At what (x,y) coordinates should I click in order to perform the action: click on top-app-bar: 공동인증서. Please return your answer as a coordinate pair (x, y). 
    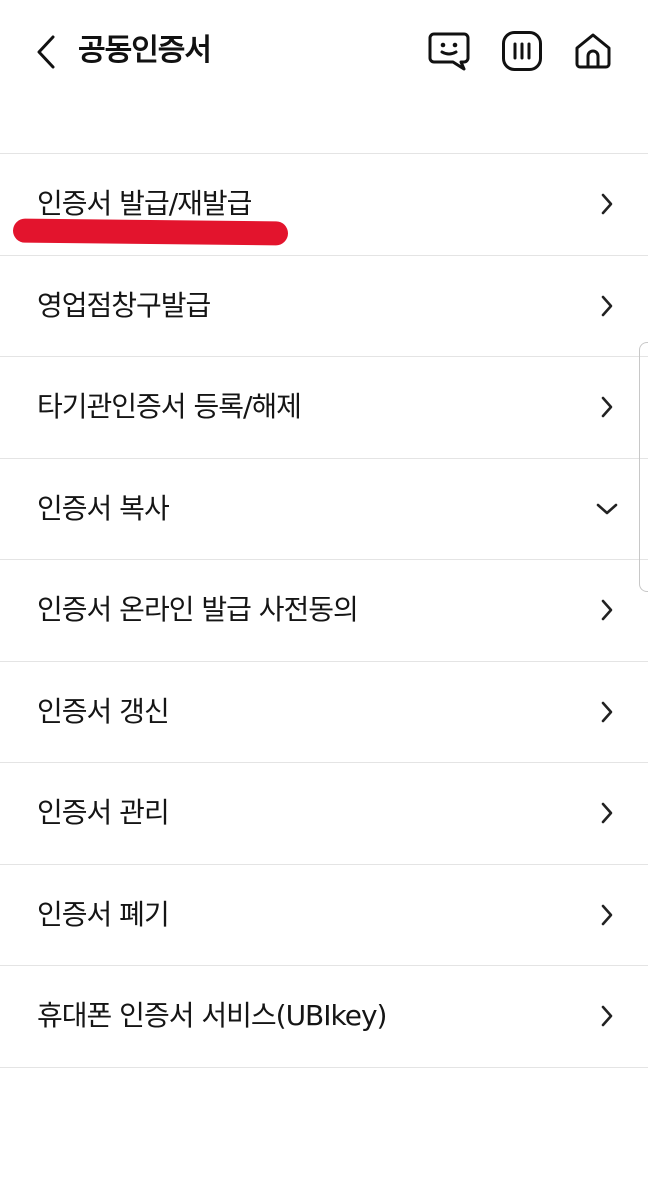
    Looking at the image, I should click on (324, 52).